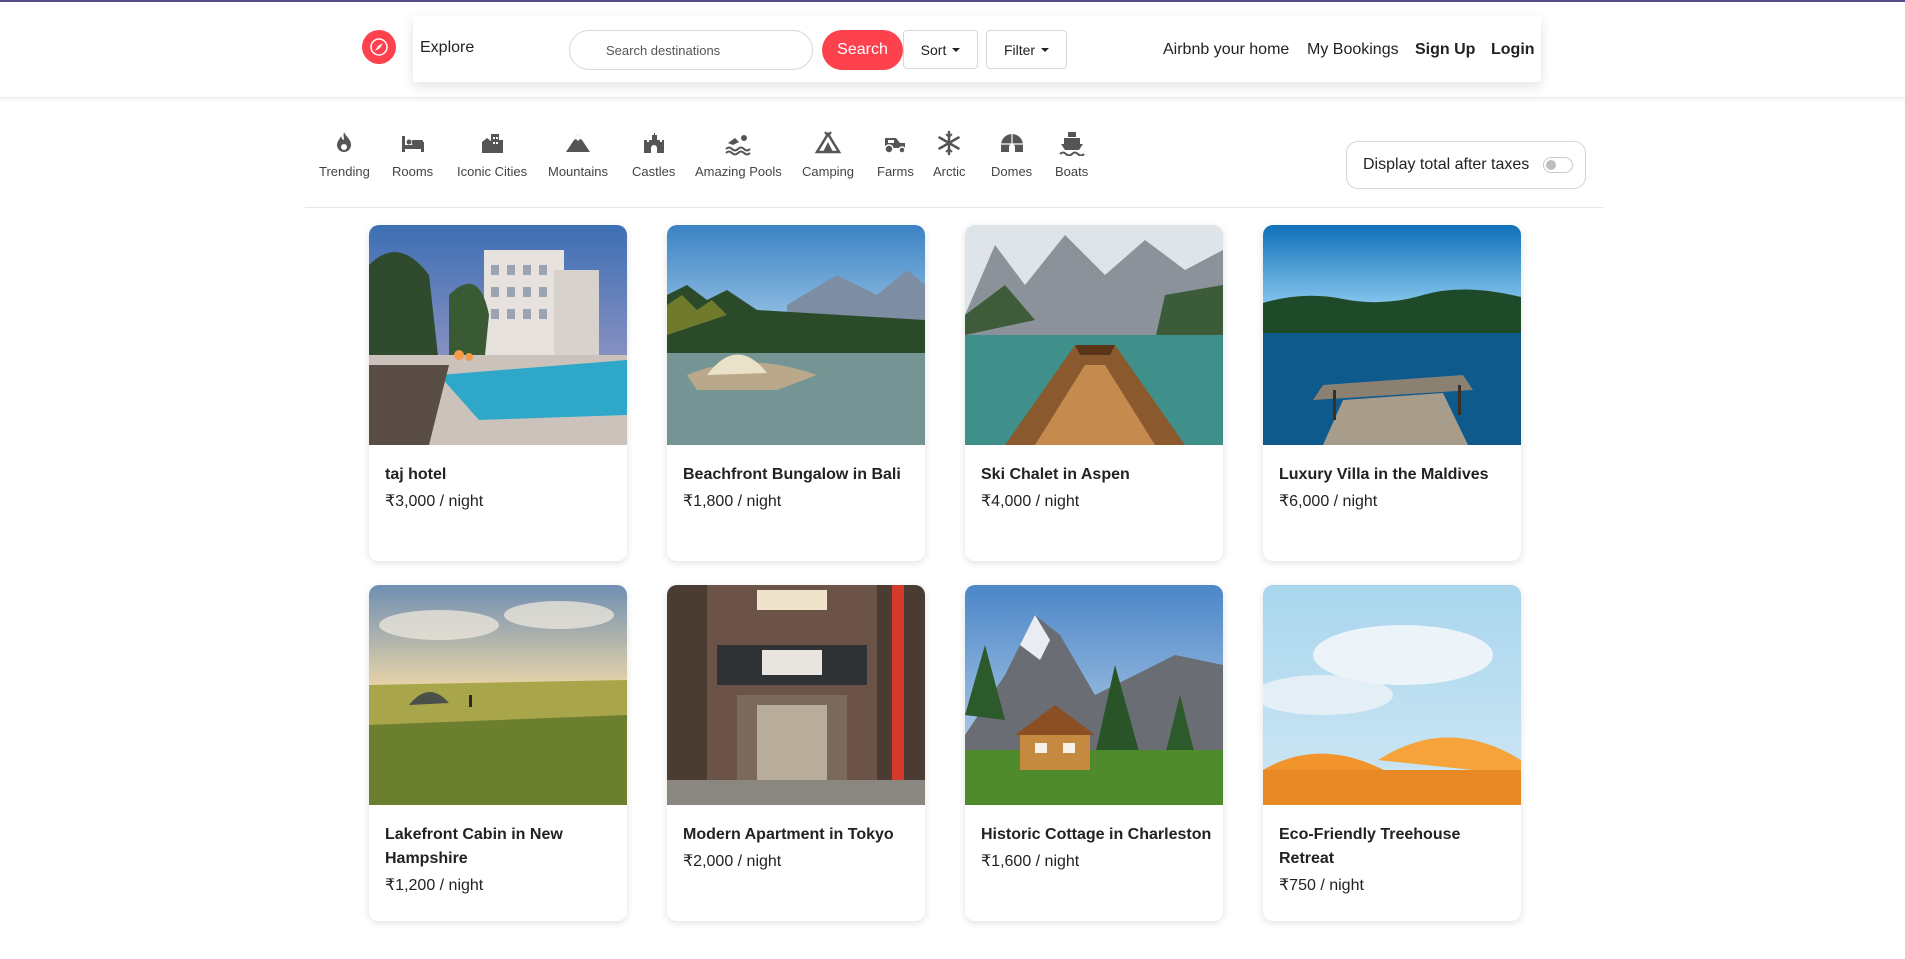 Image resolution: width=1905 pixels, height=959 pixels. Describe the element at coordinates (895, 171) in the screenshot. I see `filter-label: Farms` at that location.